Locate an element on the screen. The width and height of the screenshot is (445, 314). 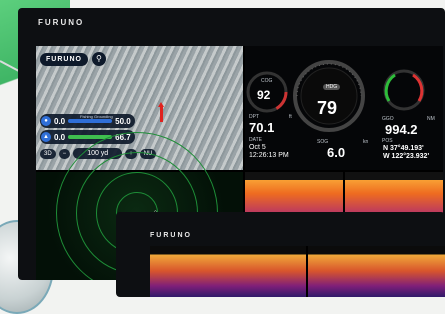
waypoint-title: Fishing Grounding is located at coordinates (96, 116).